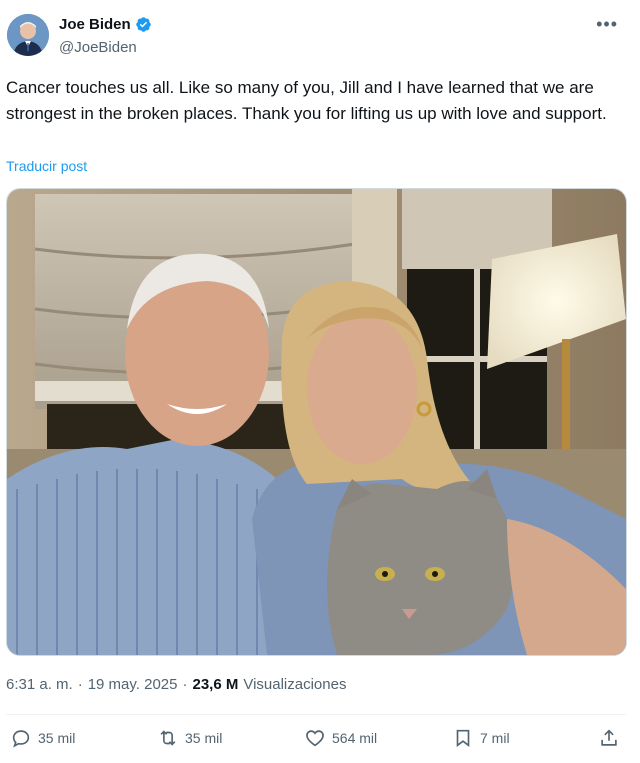 Image resolution: width=640 pixels, height=763 pixels. I want to click on like-count: 564 mil, so click(355, 738).